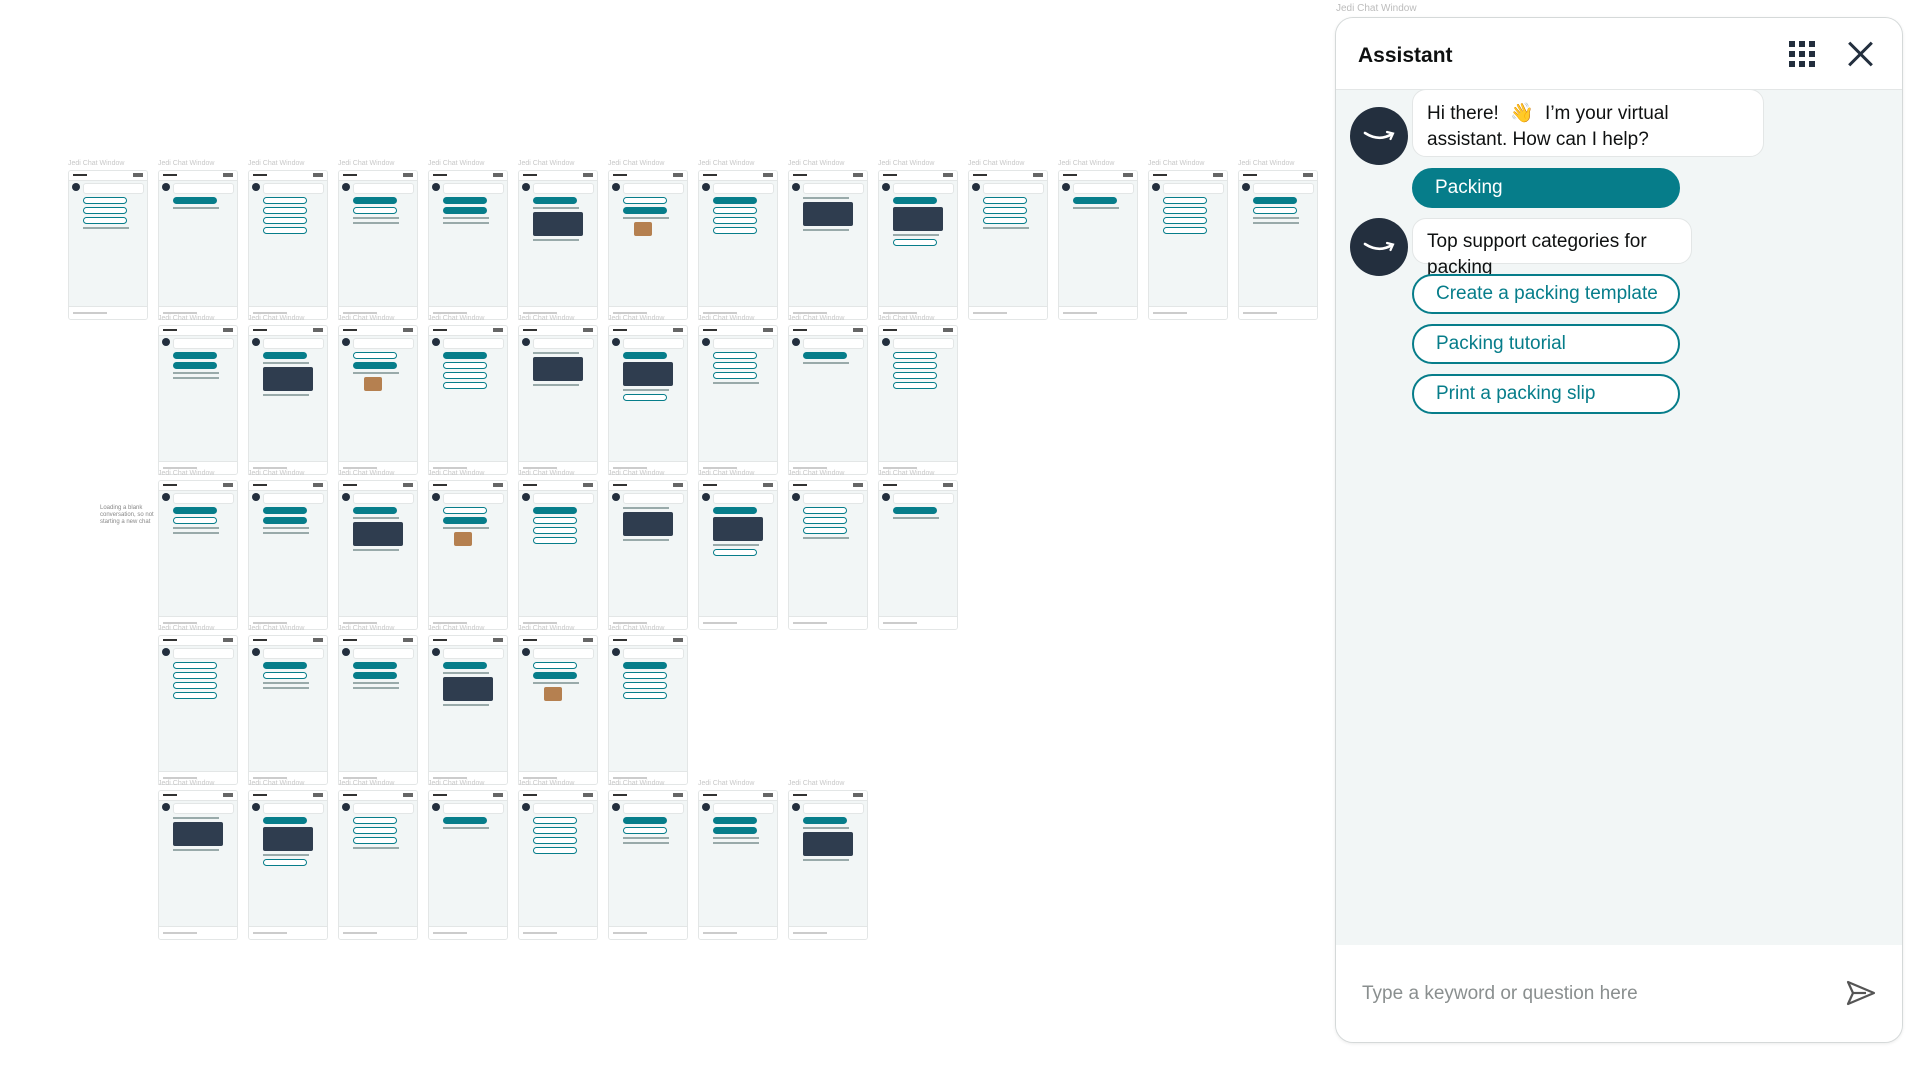  What do you see at coordinates (1405, 55) in the screenshot?
I see `chat-title: Assistant` at bounding box center [1405, 55].